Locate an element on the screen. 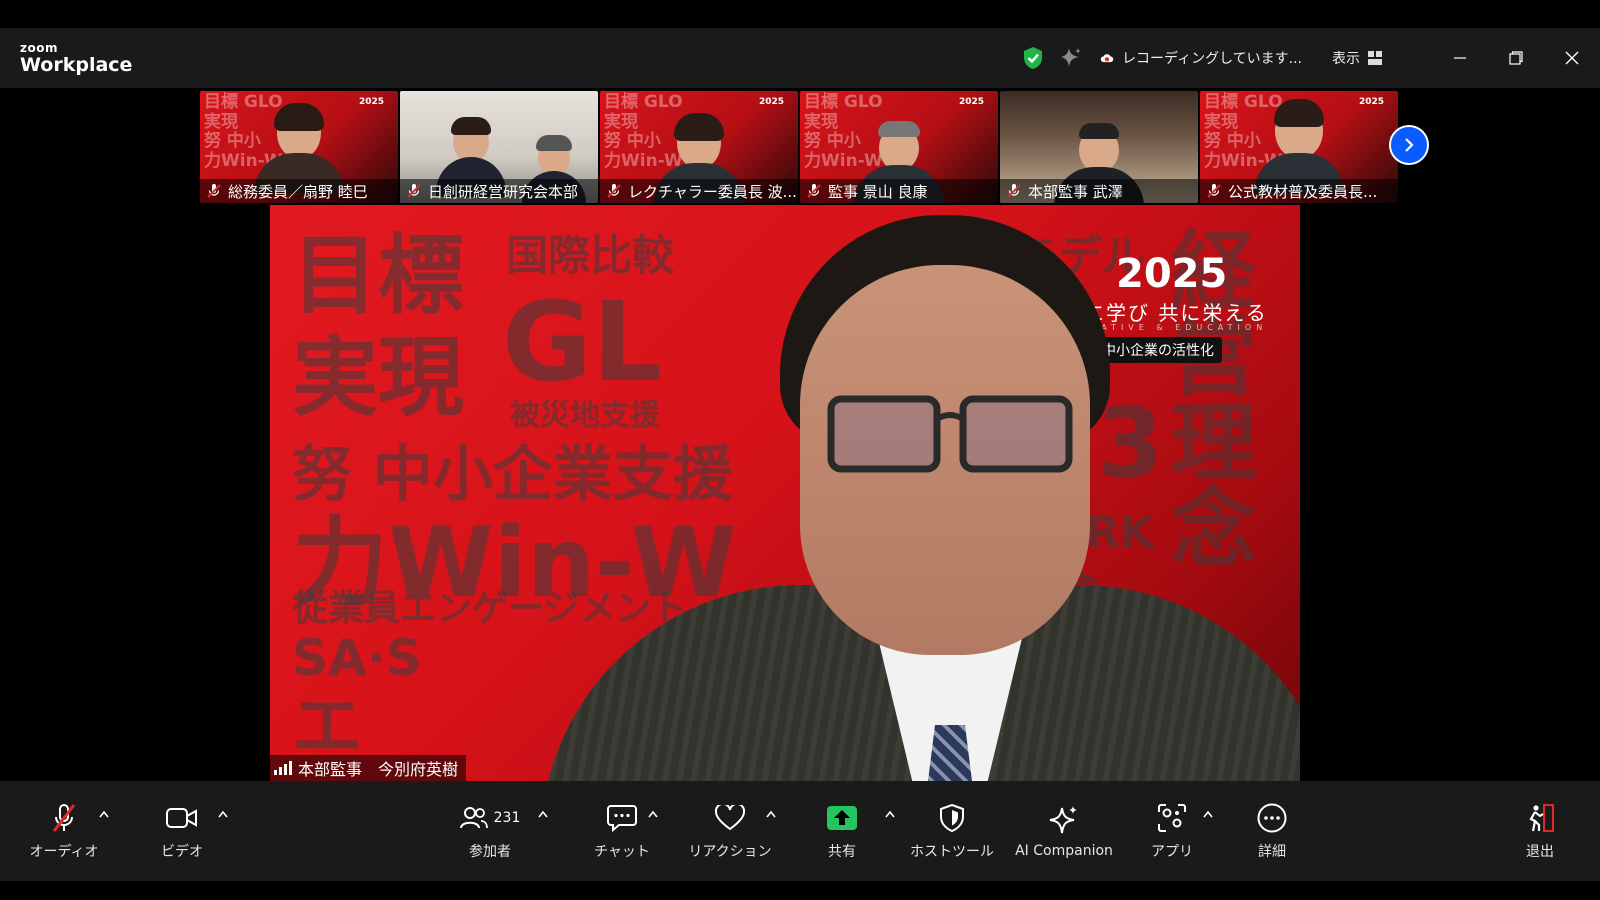 This screenshot has width=1600, height=900. video-label: ビデオ is located at coordinates (182, 852).